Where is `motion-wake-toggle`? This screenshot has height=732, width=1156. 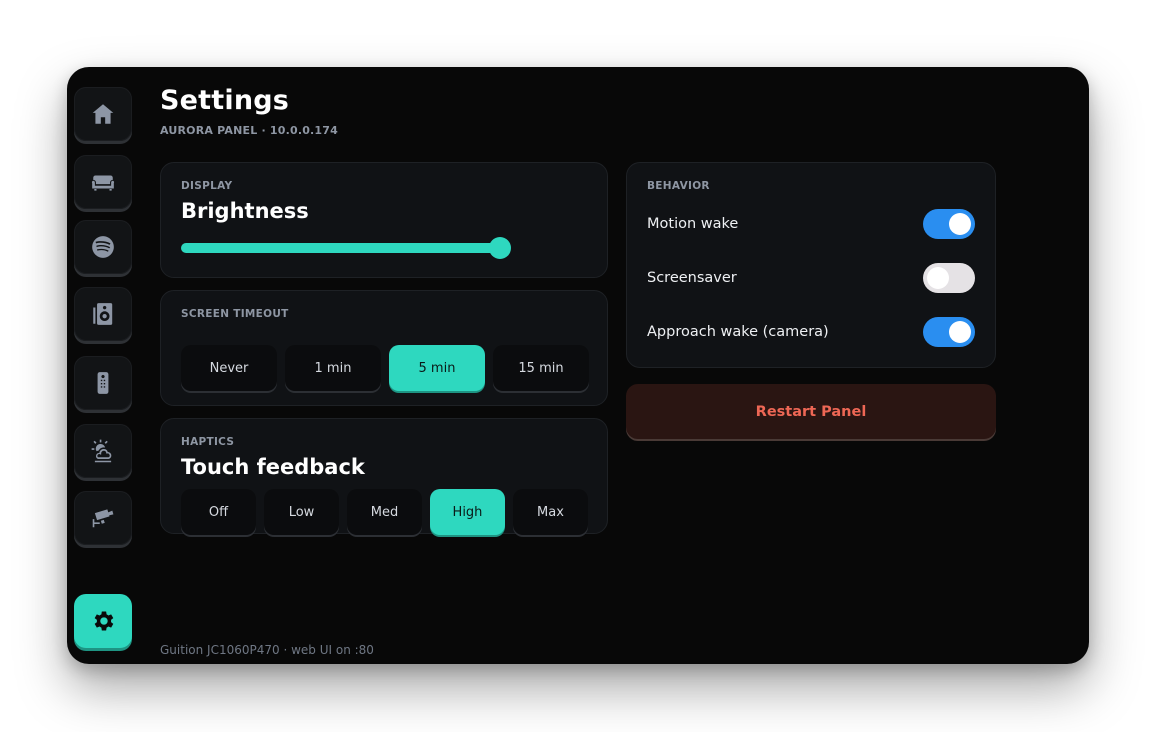 motion-wake-toggle is located at coordinates (949, 224).